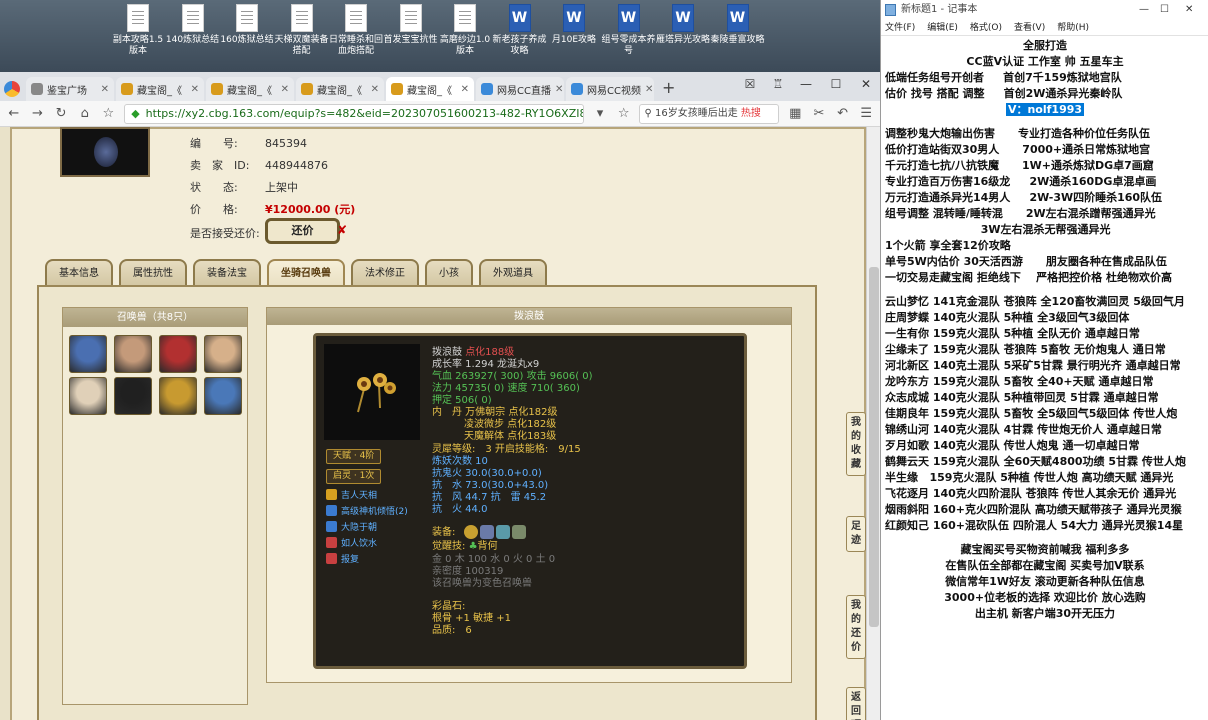 The height and width of the screenshot is (720, 1208). What do you see at coordinates (866, 113) in the screenshot?
I see `menu-icon: ☰` at bounding box center [866, 113].